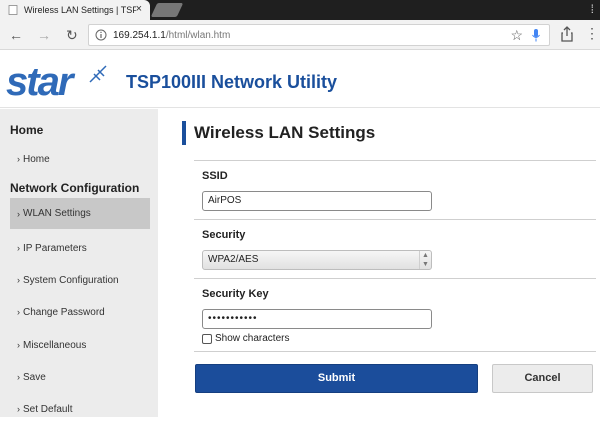  I want to click on sidebar-item-set-default: › Set Default, so click(80, 409).